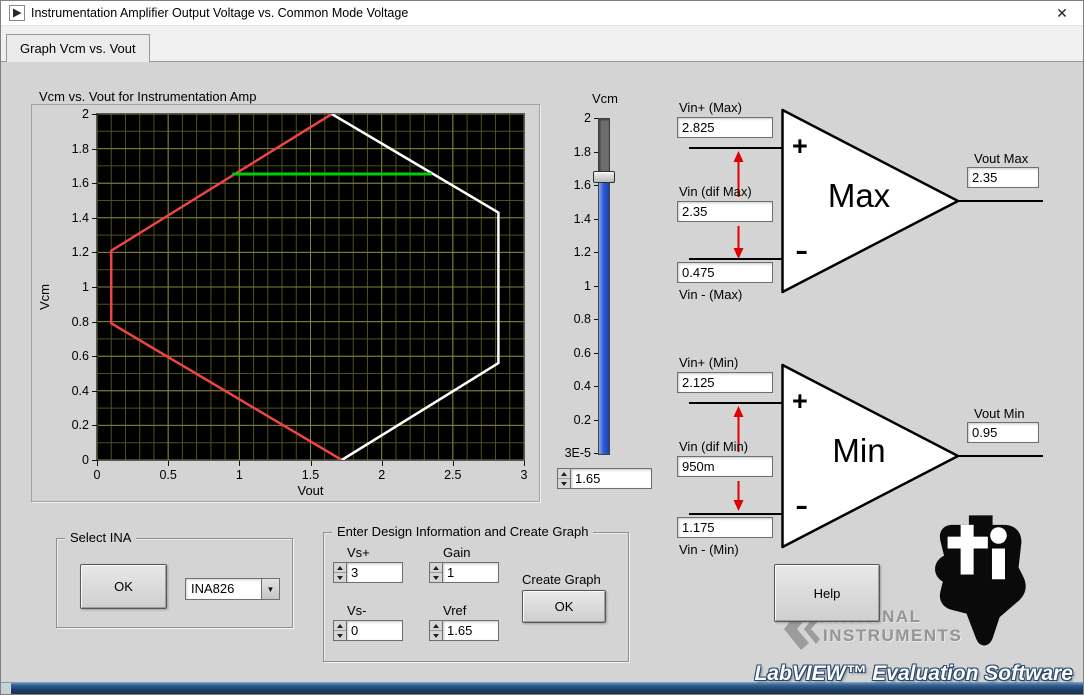 The image size is (1084, 695). I want to click on help-button: Help, so click(827, 593).